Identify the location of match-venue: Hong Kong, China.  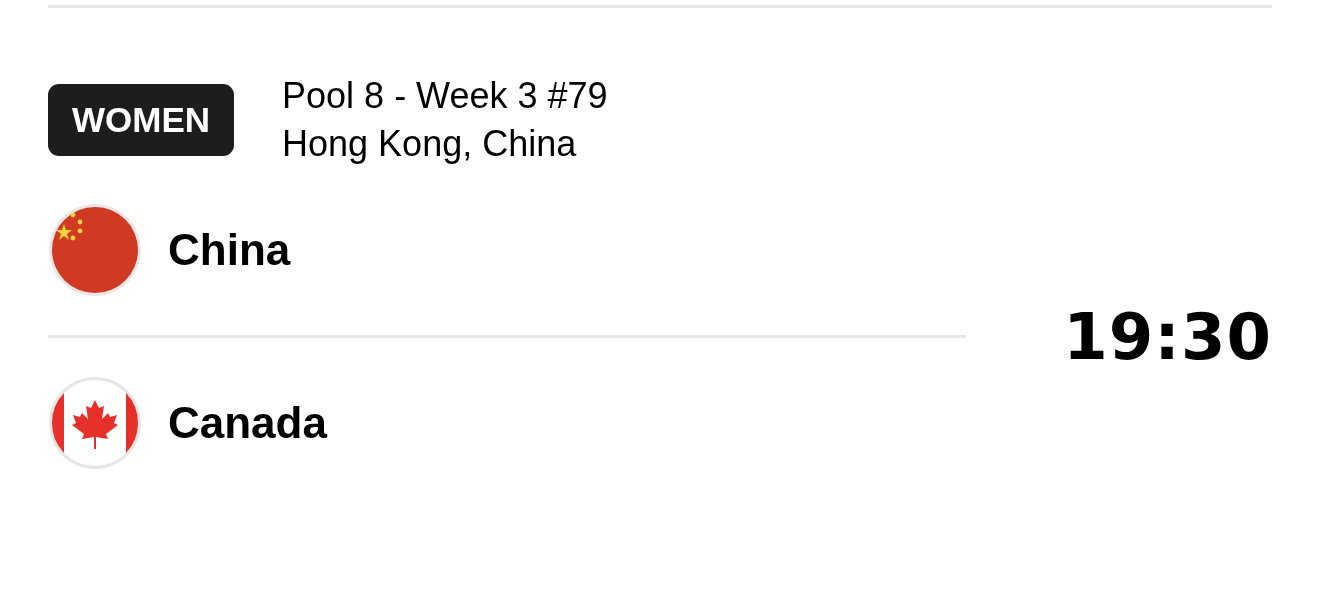
(430, 144).